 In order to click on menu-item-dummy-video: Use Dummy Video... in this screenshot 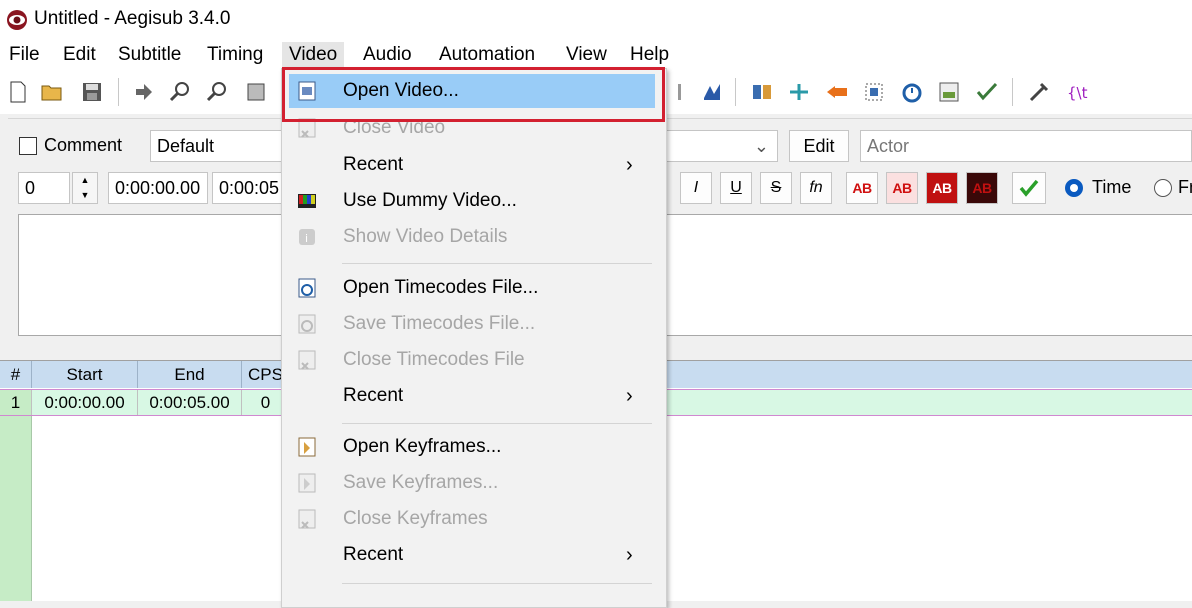, I will do `click(474, 201)`.